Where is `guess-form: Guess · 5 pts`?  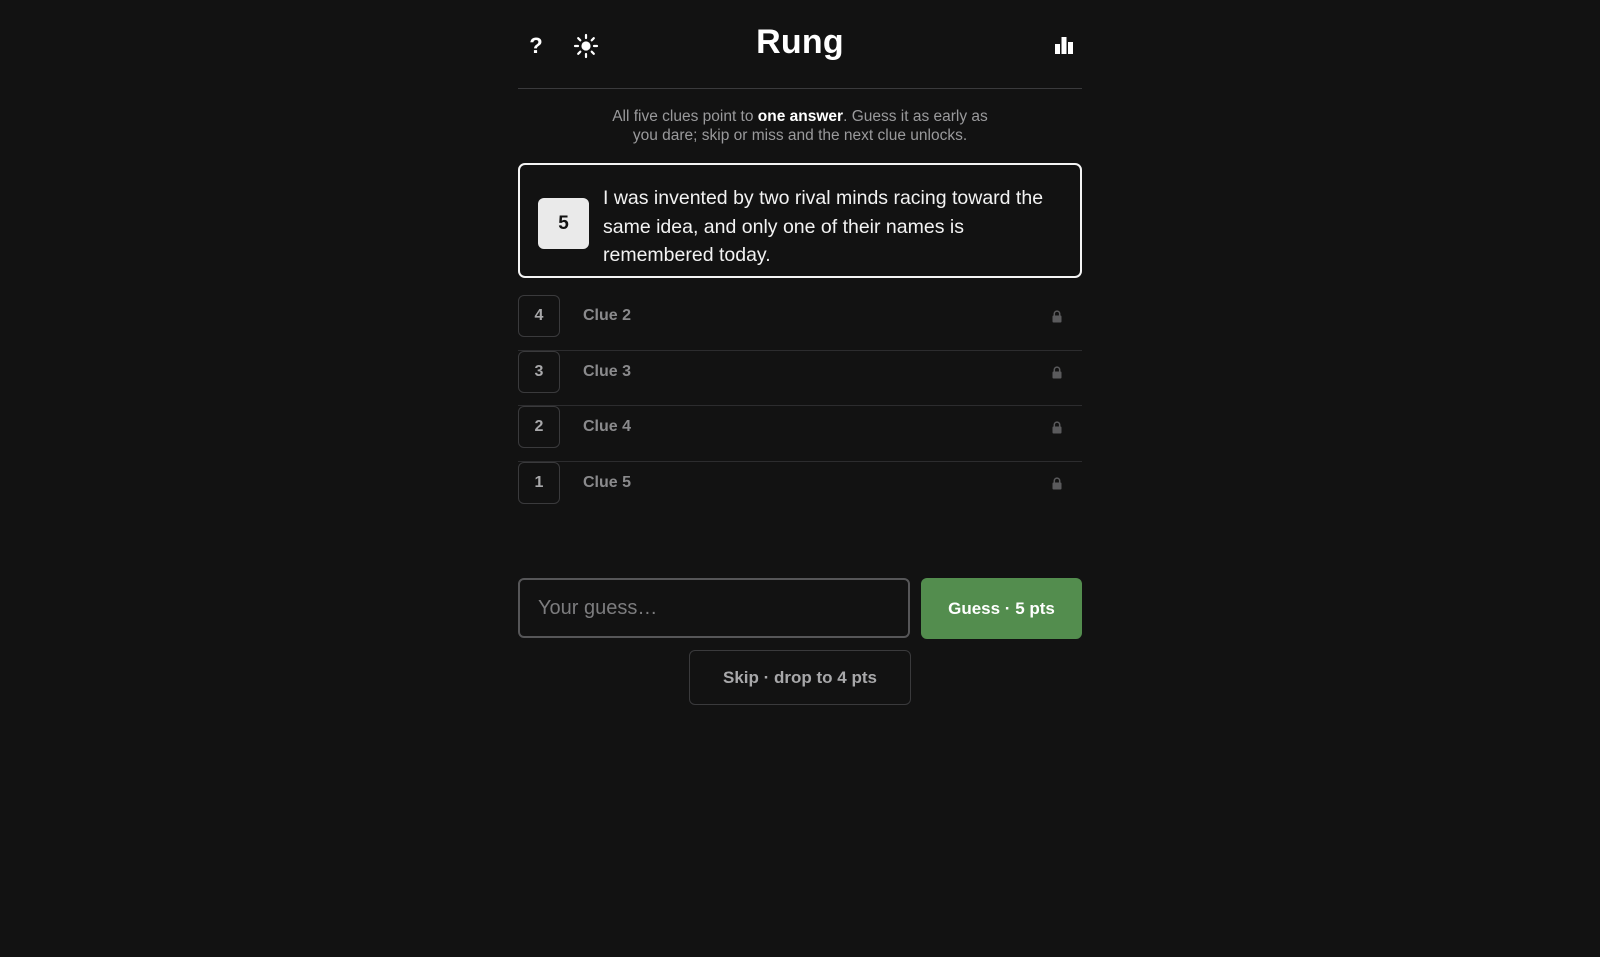
guess-form: Guess · 5 pts is located at coordinates (800, 609).